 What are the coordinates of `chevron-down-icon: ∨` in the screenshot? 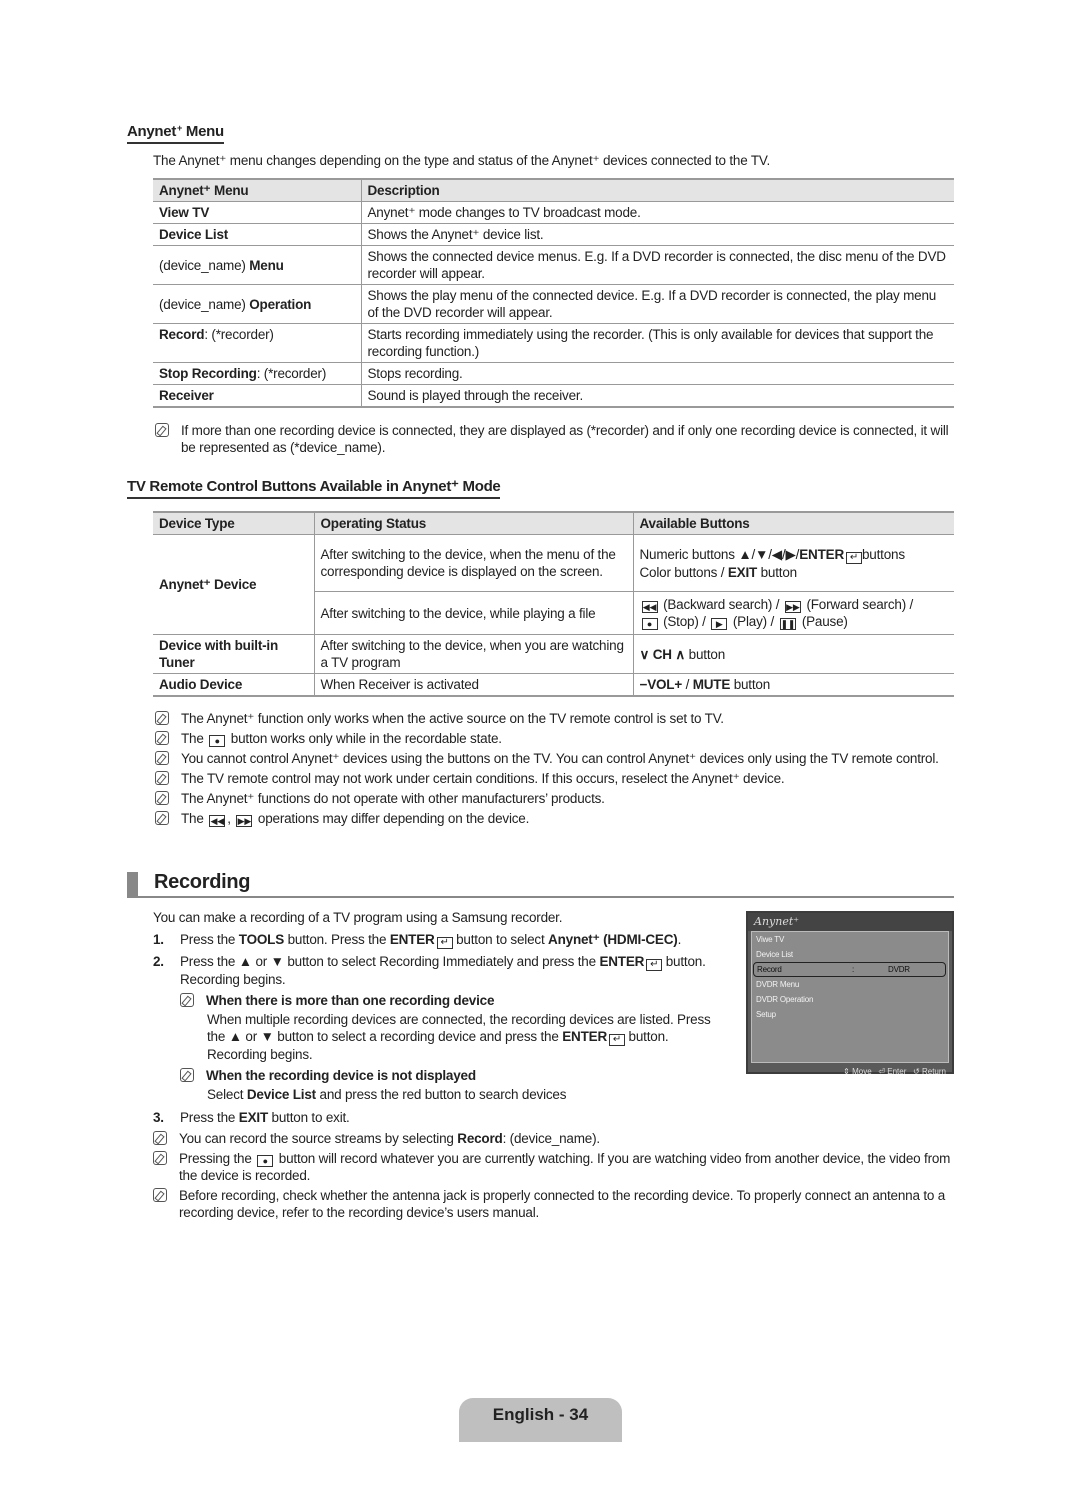 It's located at (644, 654).